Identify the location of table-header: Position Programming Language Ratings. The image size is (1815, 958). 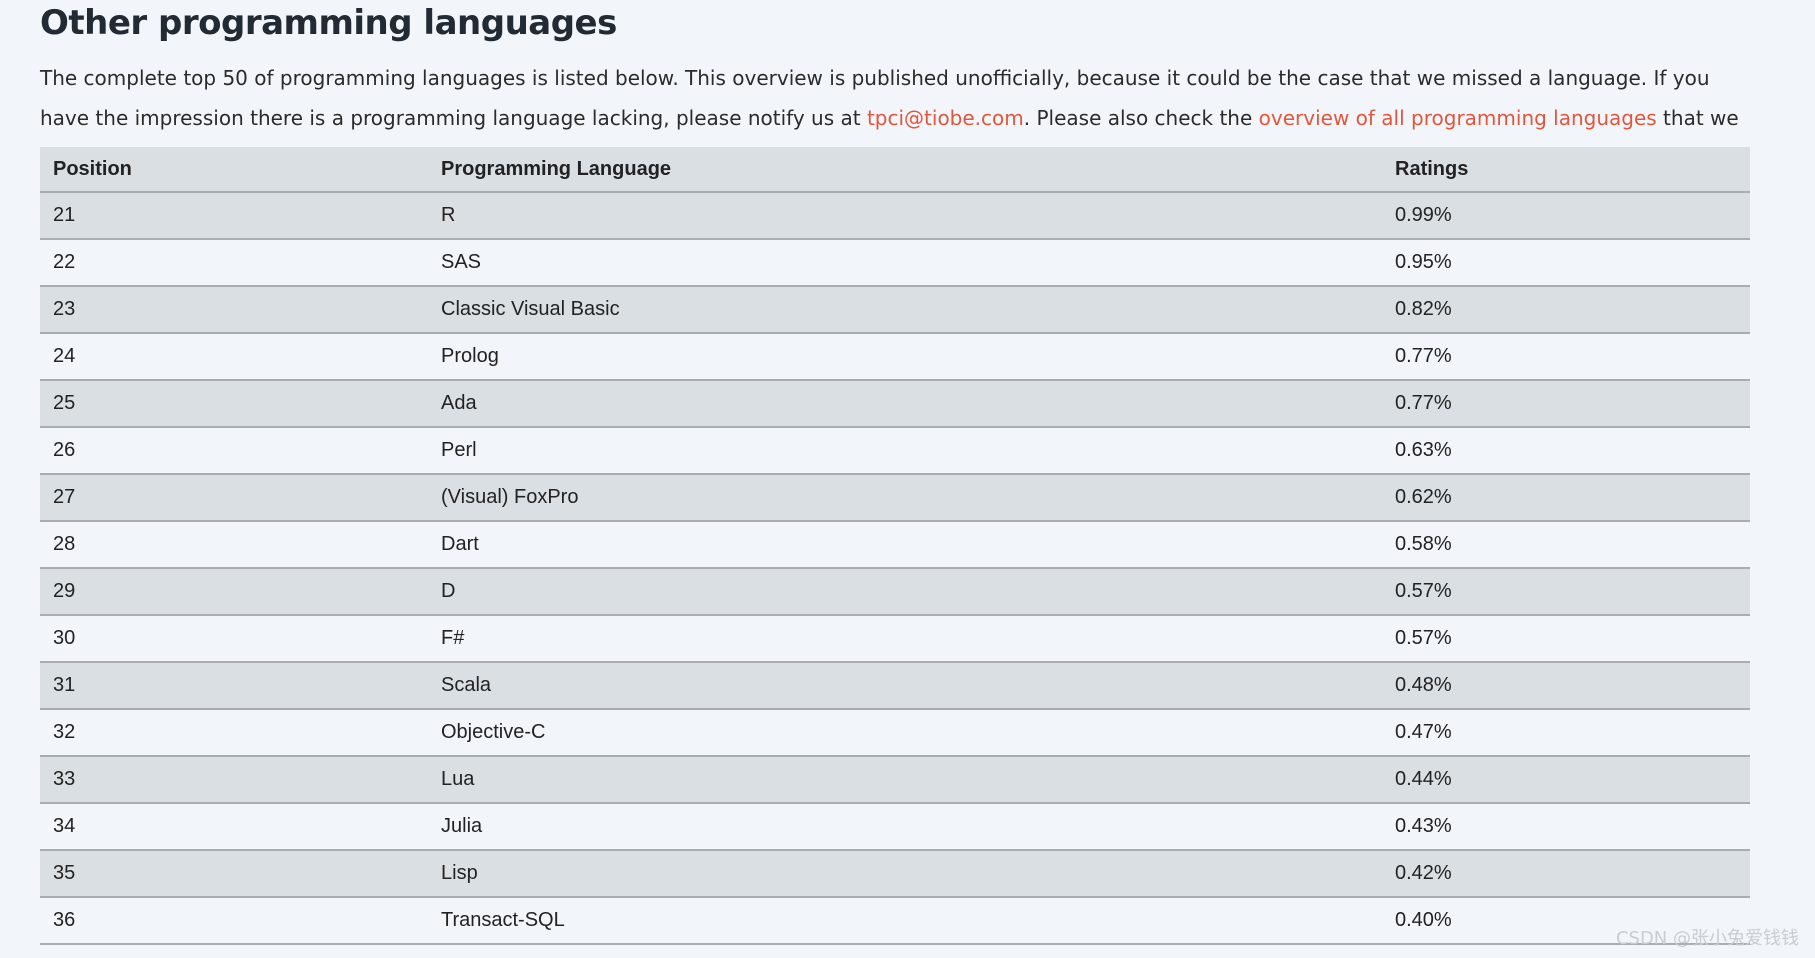
(895, 170).